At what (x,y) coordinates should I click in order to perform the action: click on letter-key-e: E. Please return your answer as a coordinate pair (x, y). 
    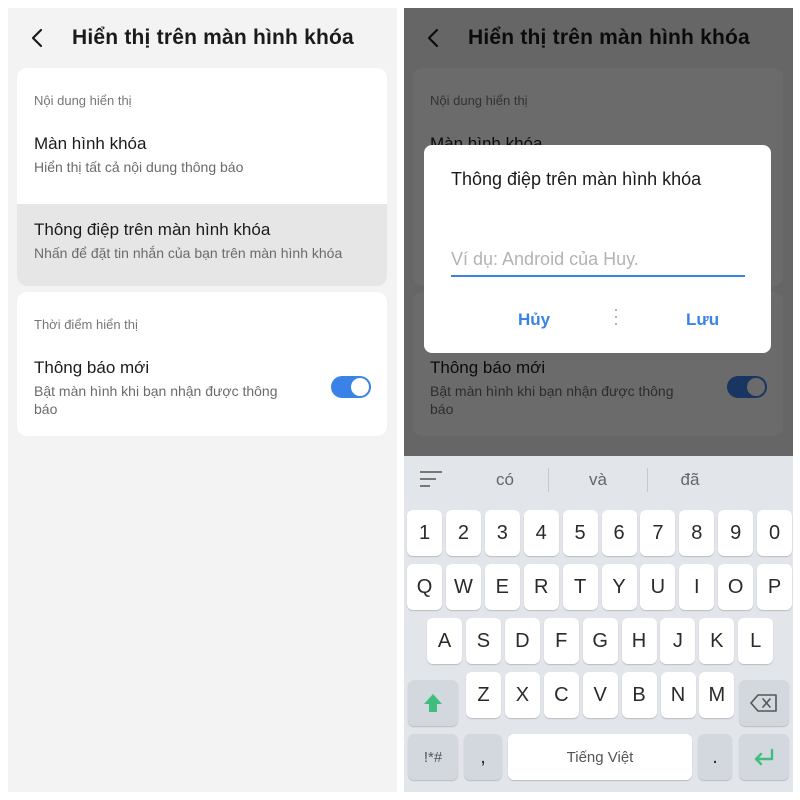
    Looking at the image, I should click on (502, 587).